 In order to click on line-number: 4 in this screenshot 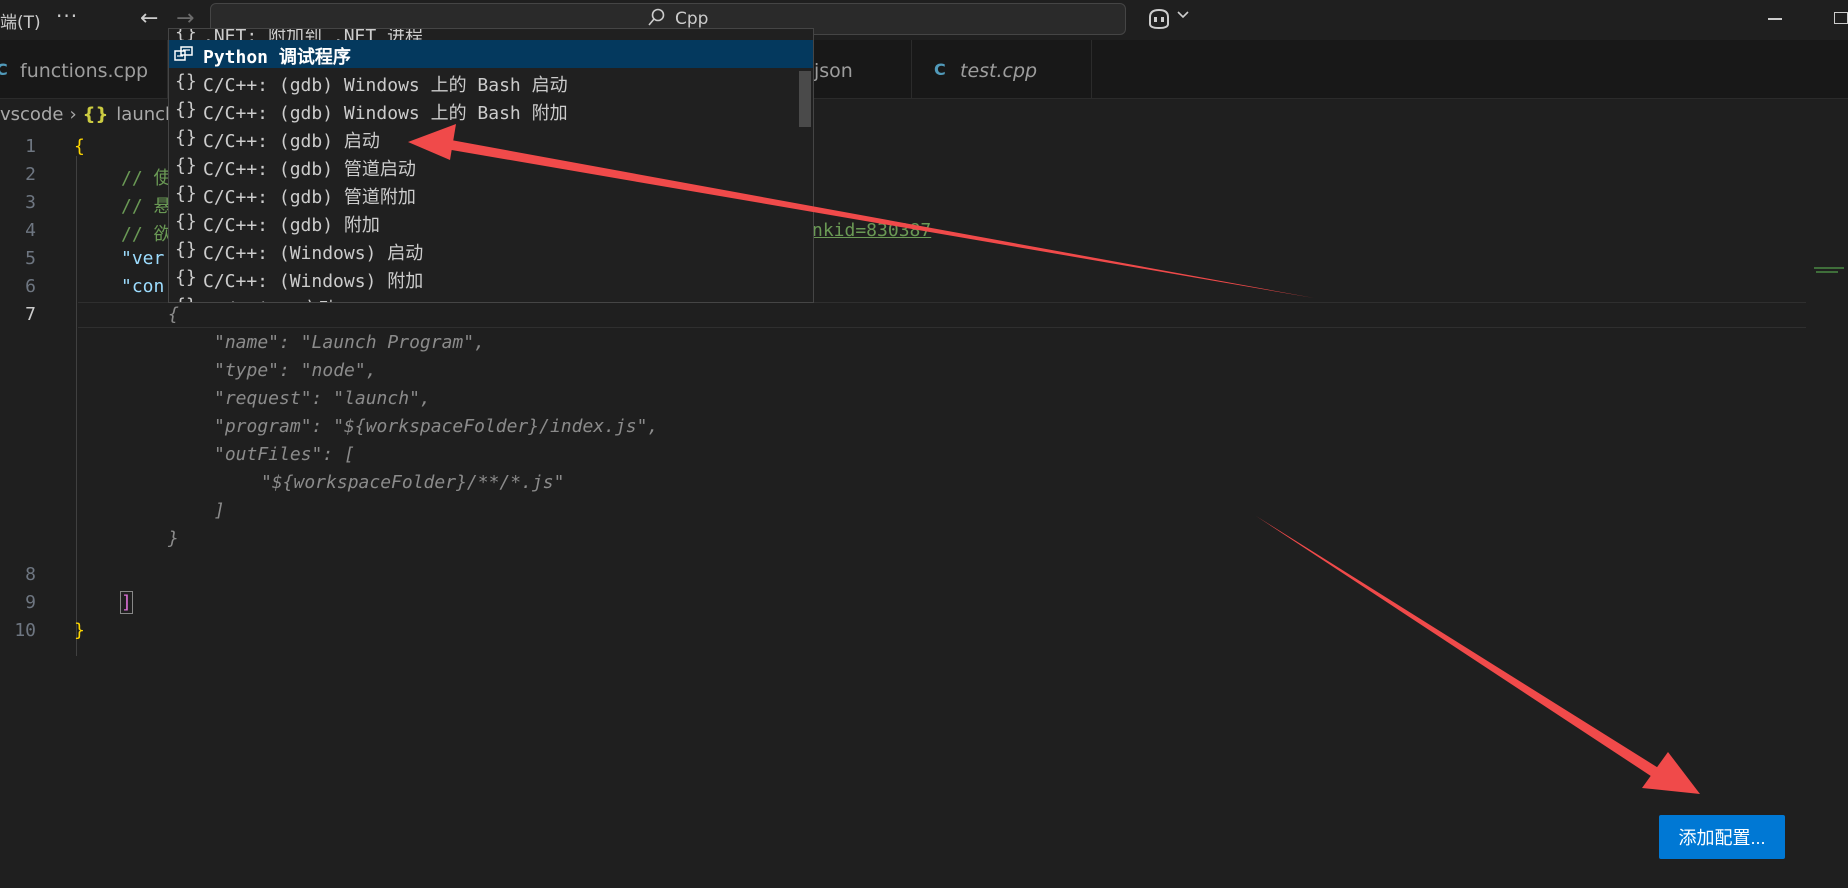, I will do `click(30, 230)`.